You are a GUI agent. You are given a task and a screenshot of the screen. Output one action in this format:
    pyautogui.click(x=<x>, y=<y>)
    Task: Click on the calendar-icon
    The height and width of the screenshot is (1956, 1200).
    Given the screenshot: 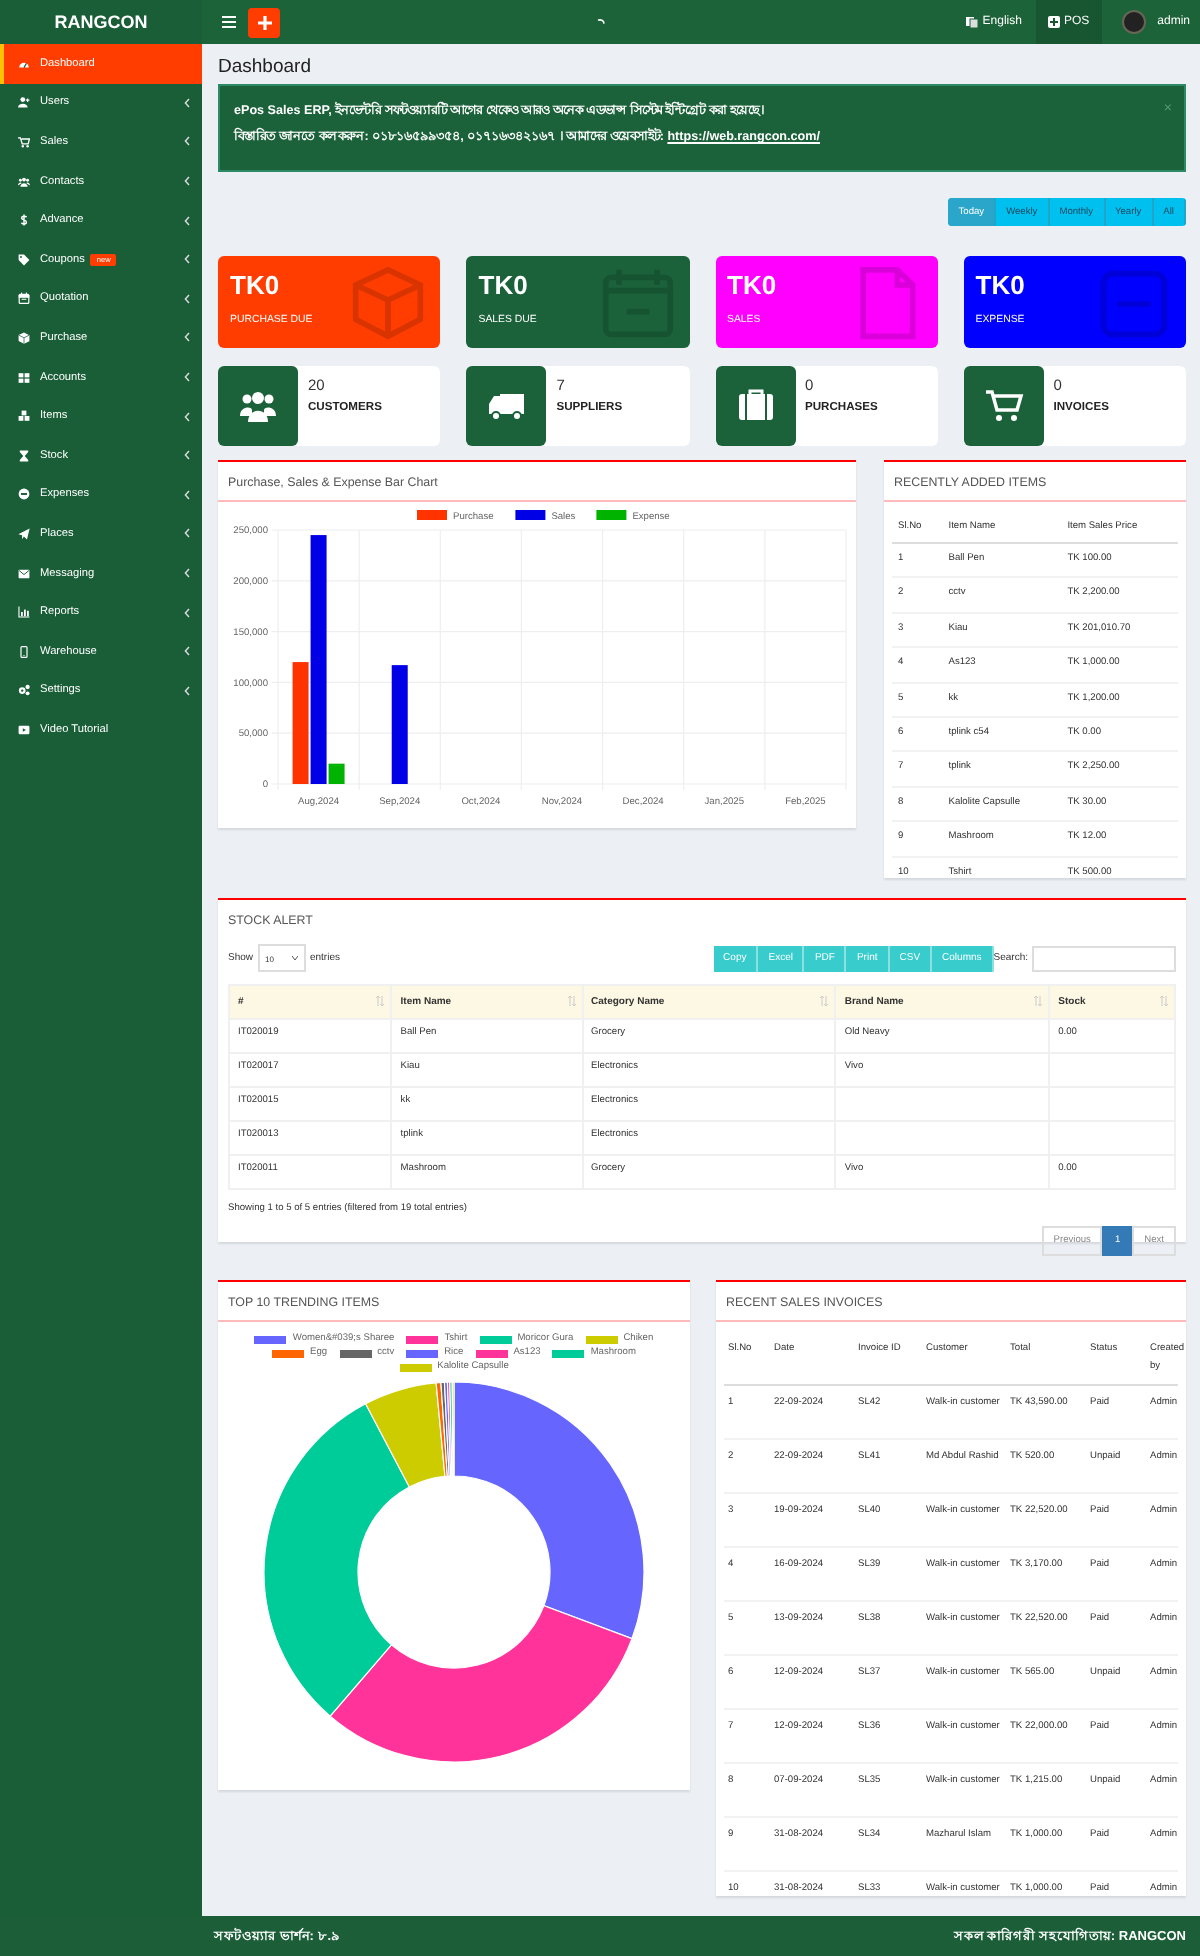 What is the action you would take?
    pyautogui.click(x=24, y=298)
    